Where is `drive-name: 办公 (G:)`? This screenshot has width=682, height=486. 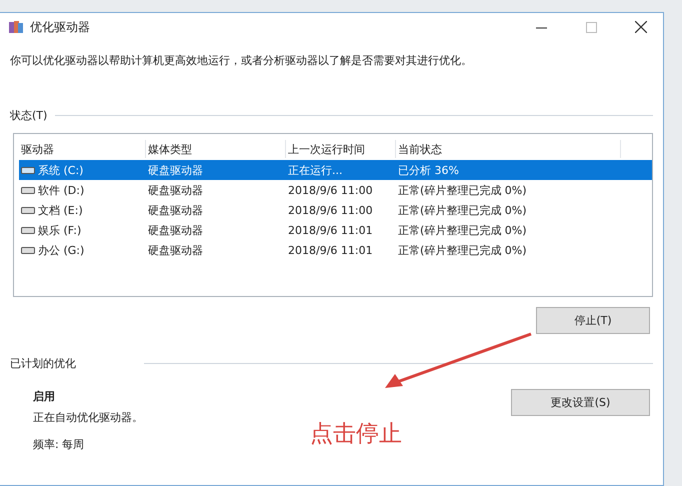 drive-name: 办公 (G:) is located at coordinates (61, 250).